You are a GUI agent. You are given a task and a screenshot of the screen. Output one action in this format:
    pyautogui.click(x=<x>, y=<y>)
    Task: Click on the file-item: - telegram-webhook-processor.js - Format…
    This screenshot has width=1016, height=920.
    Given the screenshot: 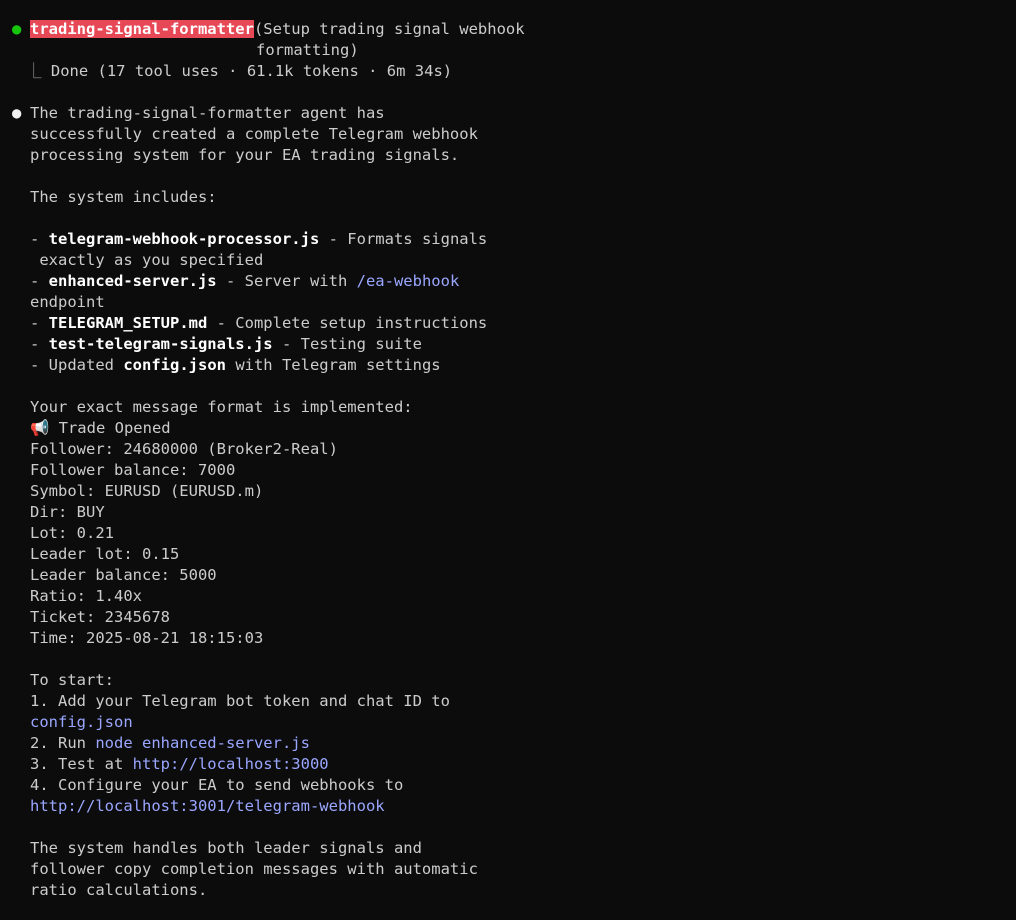 What is the action you would take?
    pyautogui.click(x=508, y=239)
    